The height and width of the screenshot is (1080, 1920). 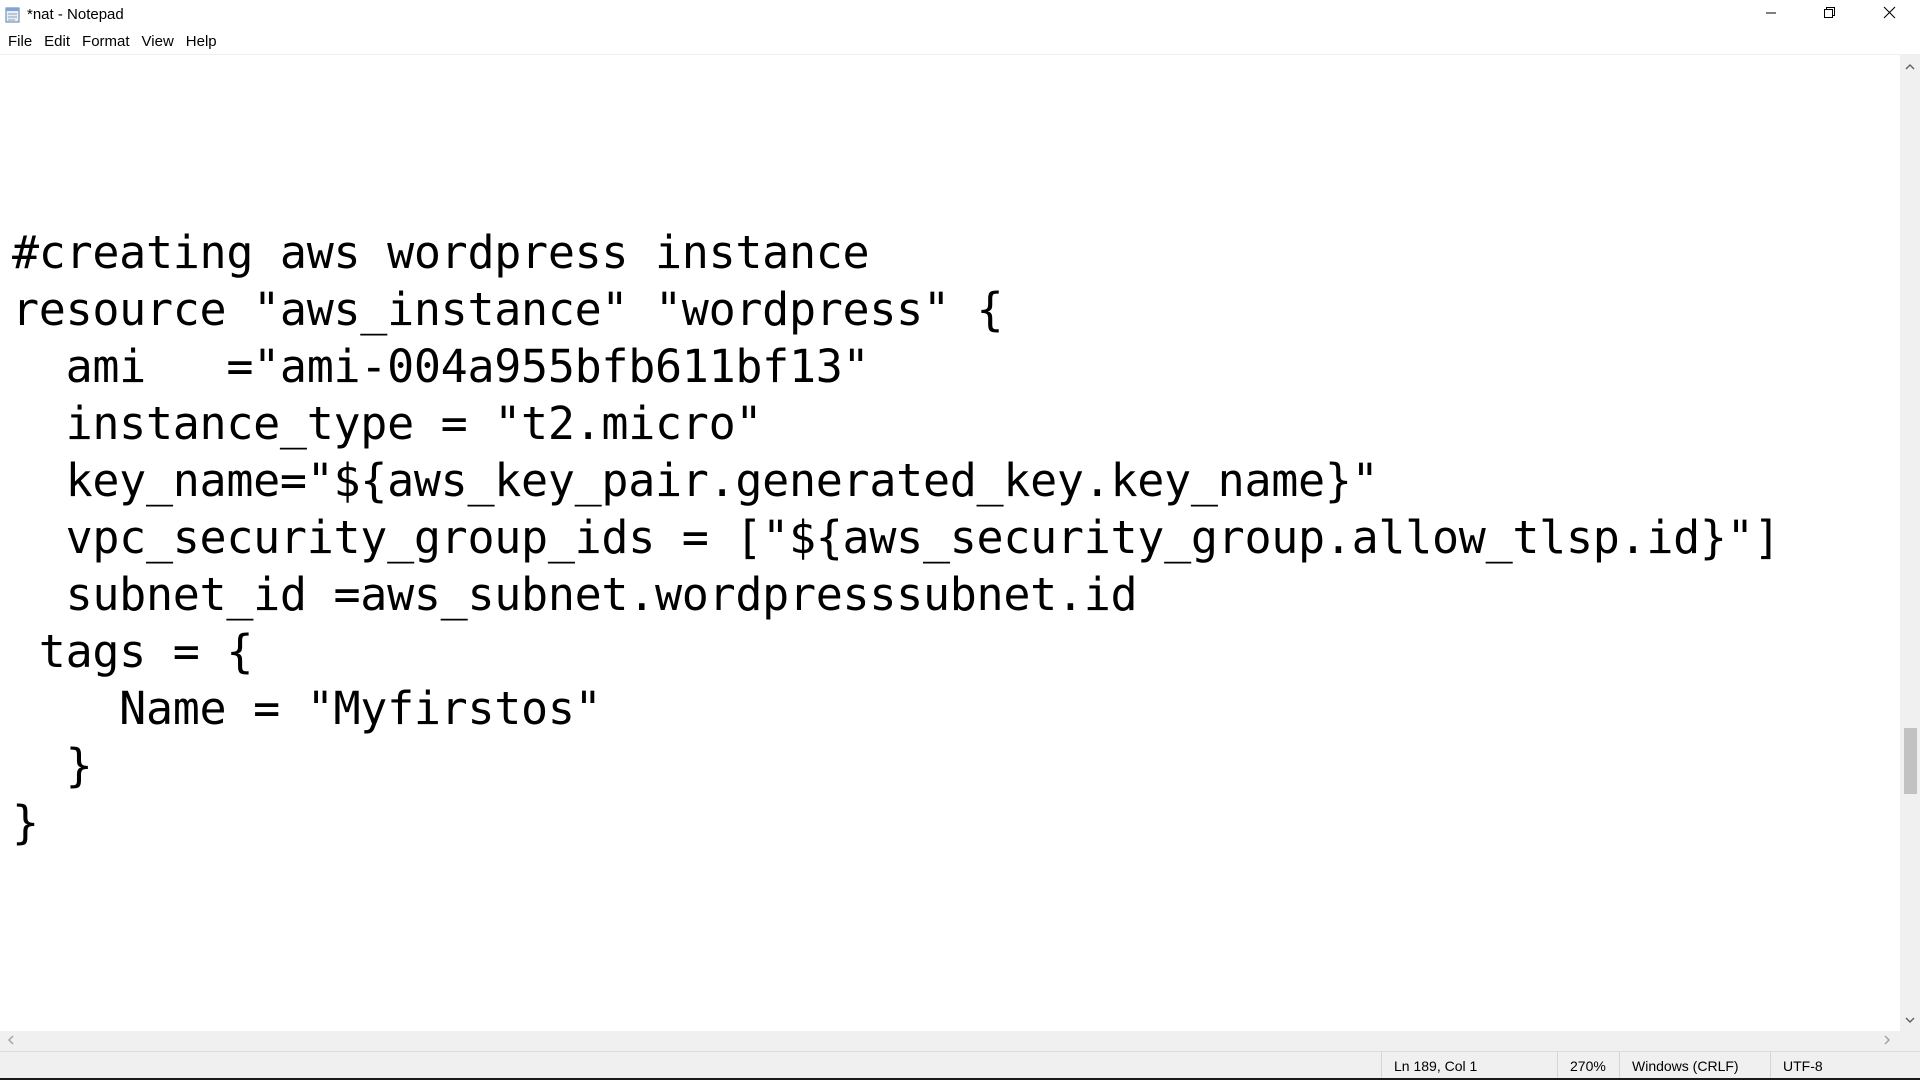 I want to click on menu-format: Format, so click(x=106, y=41).